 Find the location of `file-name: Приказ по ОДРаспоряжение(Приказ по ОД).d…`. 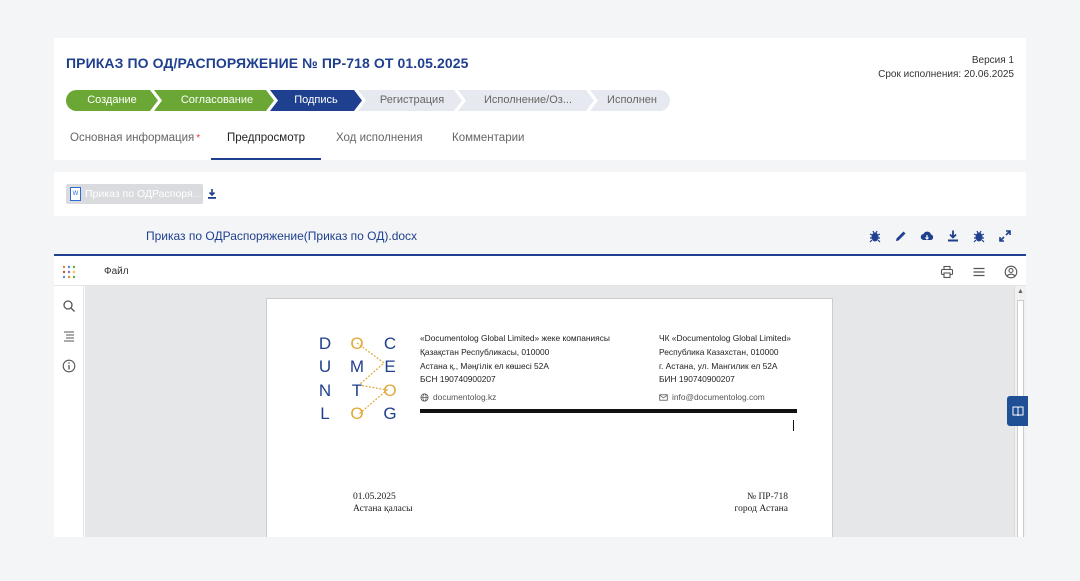

file-name: Приказ по ОДРаспоряжение(Приказ по ОД).d… is located at coordinates (282, 236).